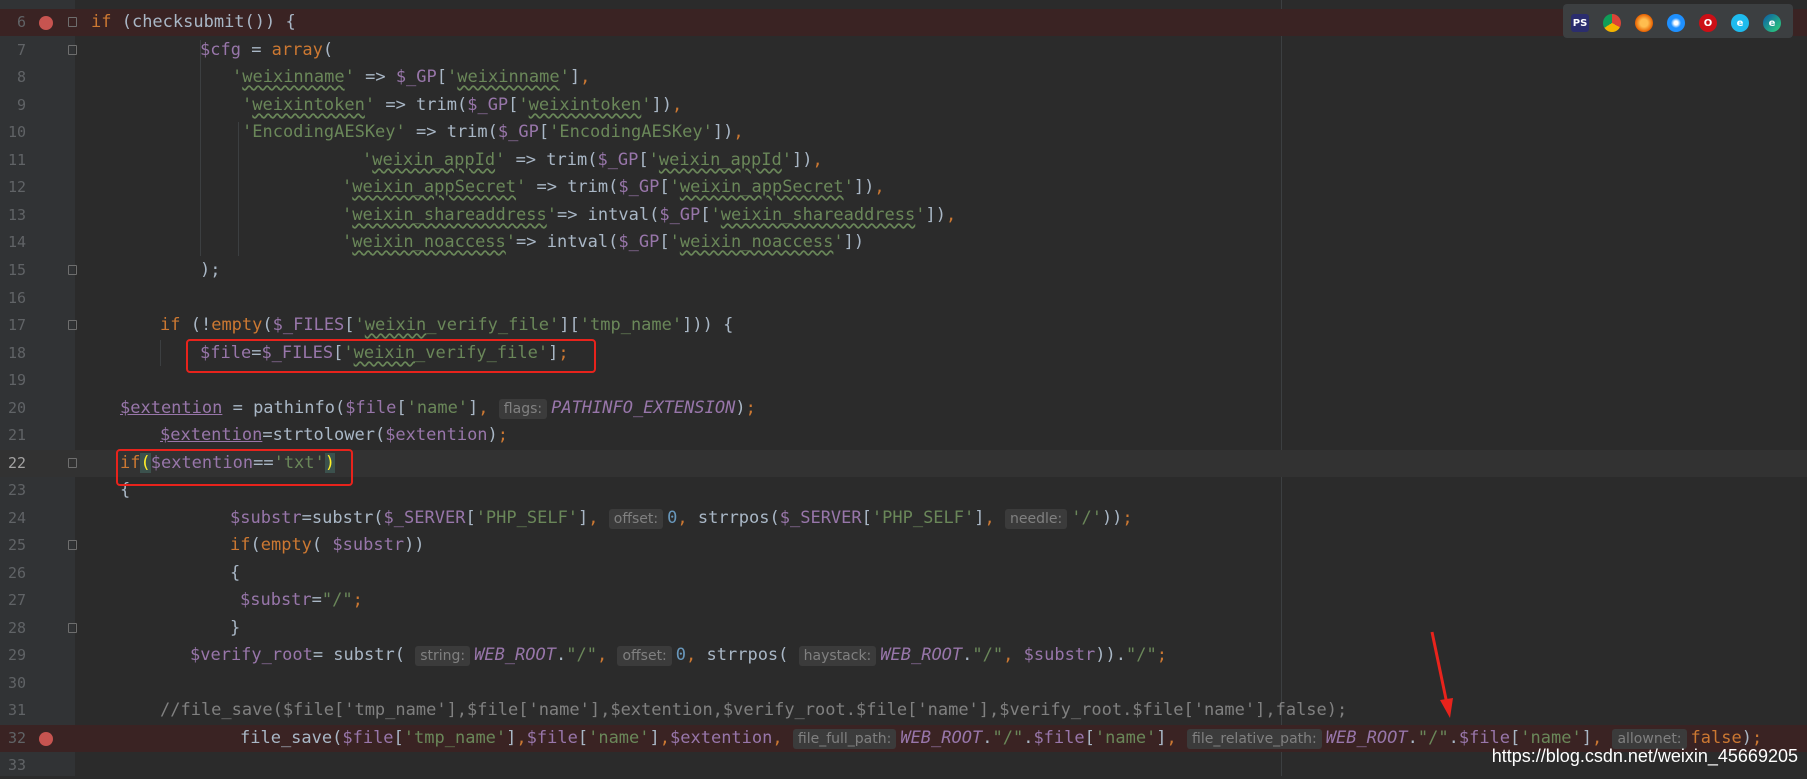 The width and height of the screenshot is (1807, 779). Describe the element at coordinates (1644, 756) in the screenshot. I see `watermark-url: https://blog.csdn.net/weixin_45669205` at that location.